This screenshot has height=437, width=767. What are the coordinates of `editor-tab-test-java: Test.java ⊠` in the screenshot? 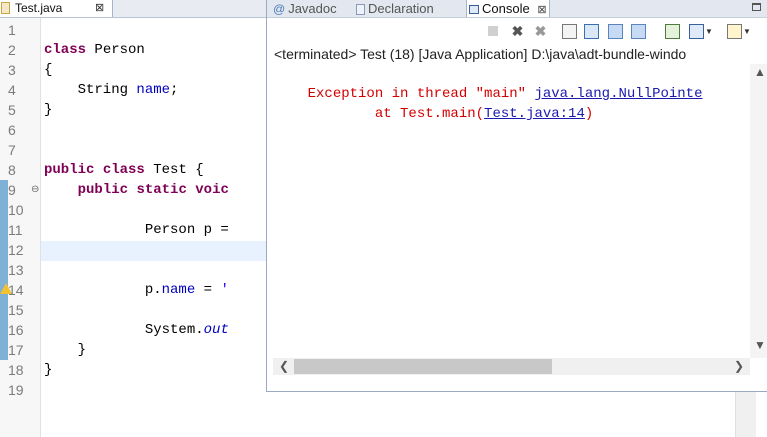 It's located at (56, 8).